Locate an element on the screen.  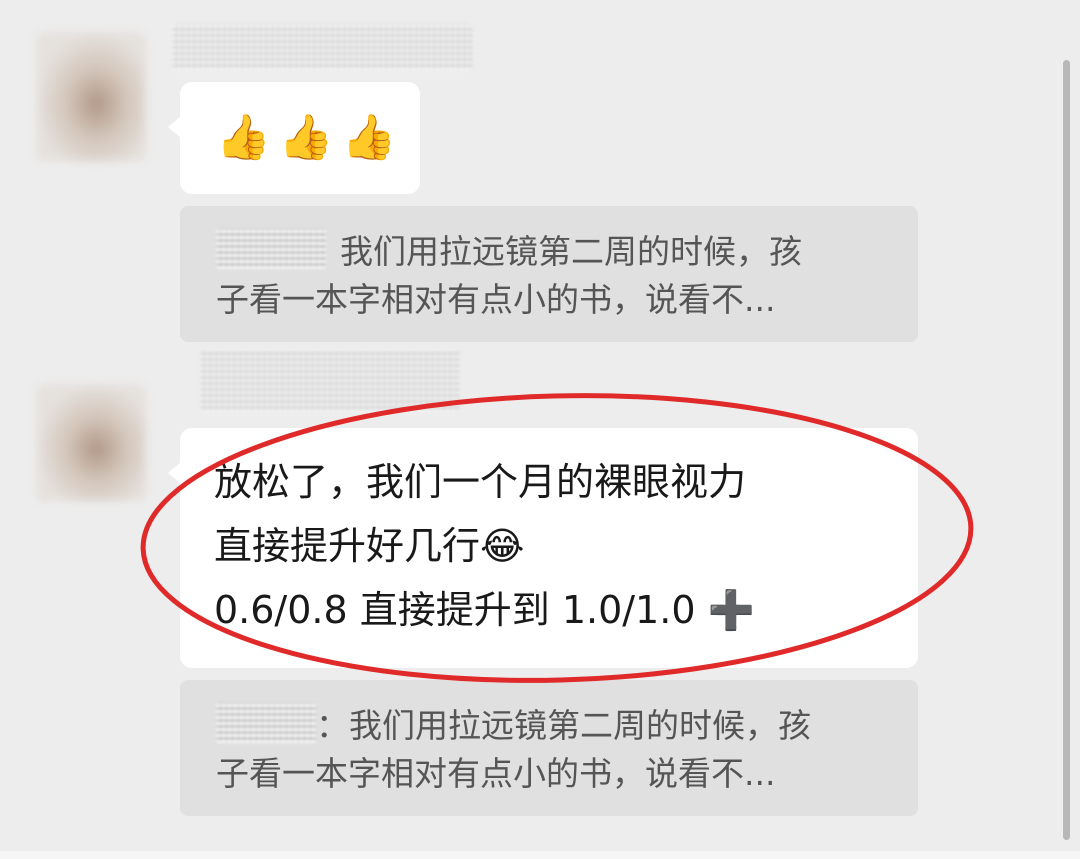
quote-line: 我们用拉远镜第二周的时候，孩 is located at coordinates (552, 252).